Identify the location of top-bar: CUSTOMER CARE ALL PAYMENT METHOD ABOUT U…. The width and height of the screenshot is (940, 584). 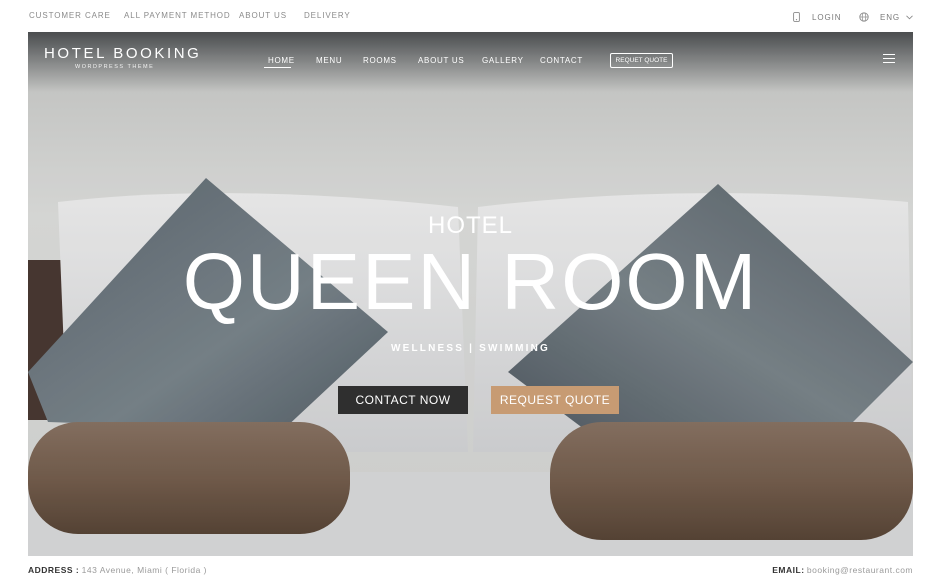
(470, 16).